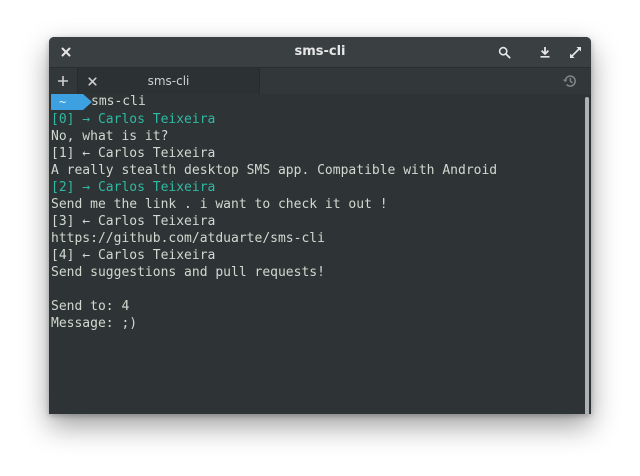  I want to click on send-to-line: Send to: 4, so click(90, 306).